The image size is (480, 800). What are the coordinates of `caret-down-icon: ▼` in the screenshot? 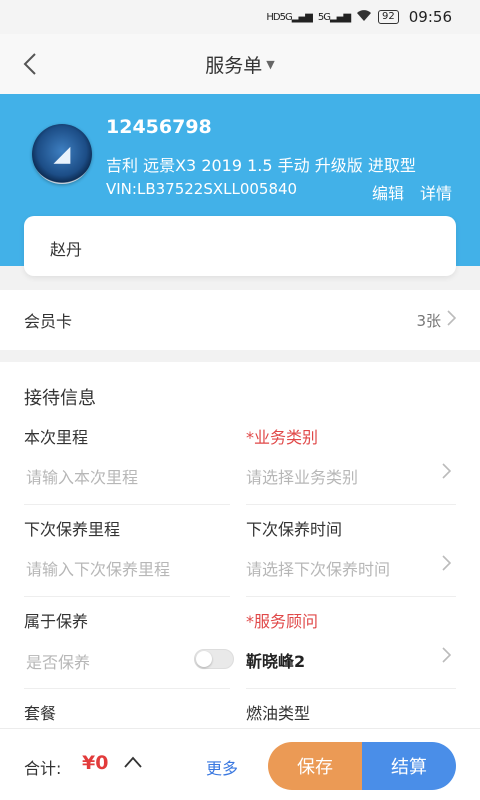 It's located at (270, 64).